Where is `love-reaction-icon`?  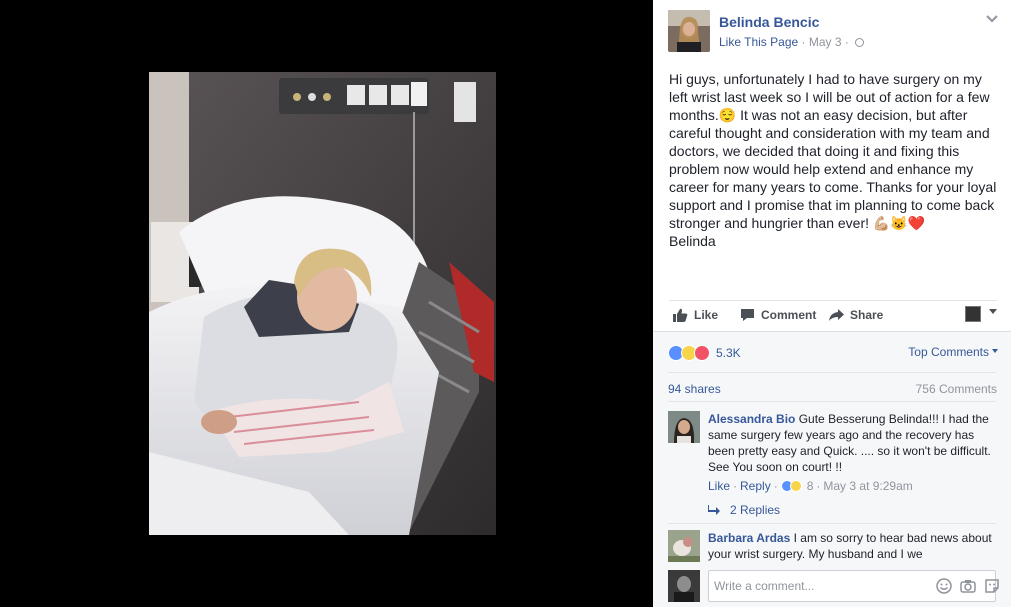 love-reaction-icon is located at coordinates (702, 353).